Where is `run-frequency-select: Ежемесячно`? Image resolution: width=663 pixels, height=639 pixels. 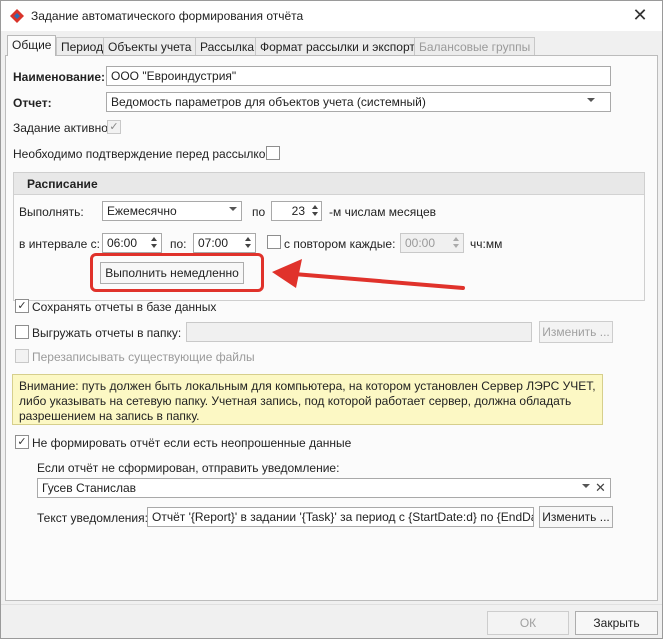
run-frequency-select: Ежемесячно is located at coordinates (172, 211).